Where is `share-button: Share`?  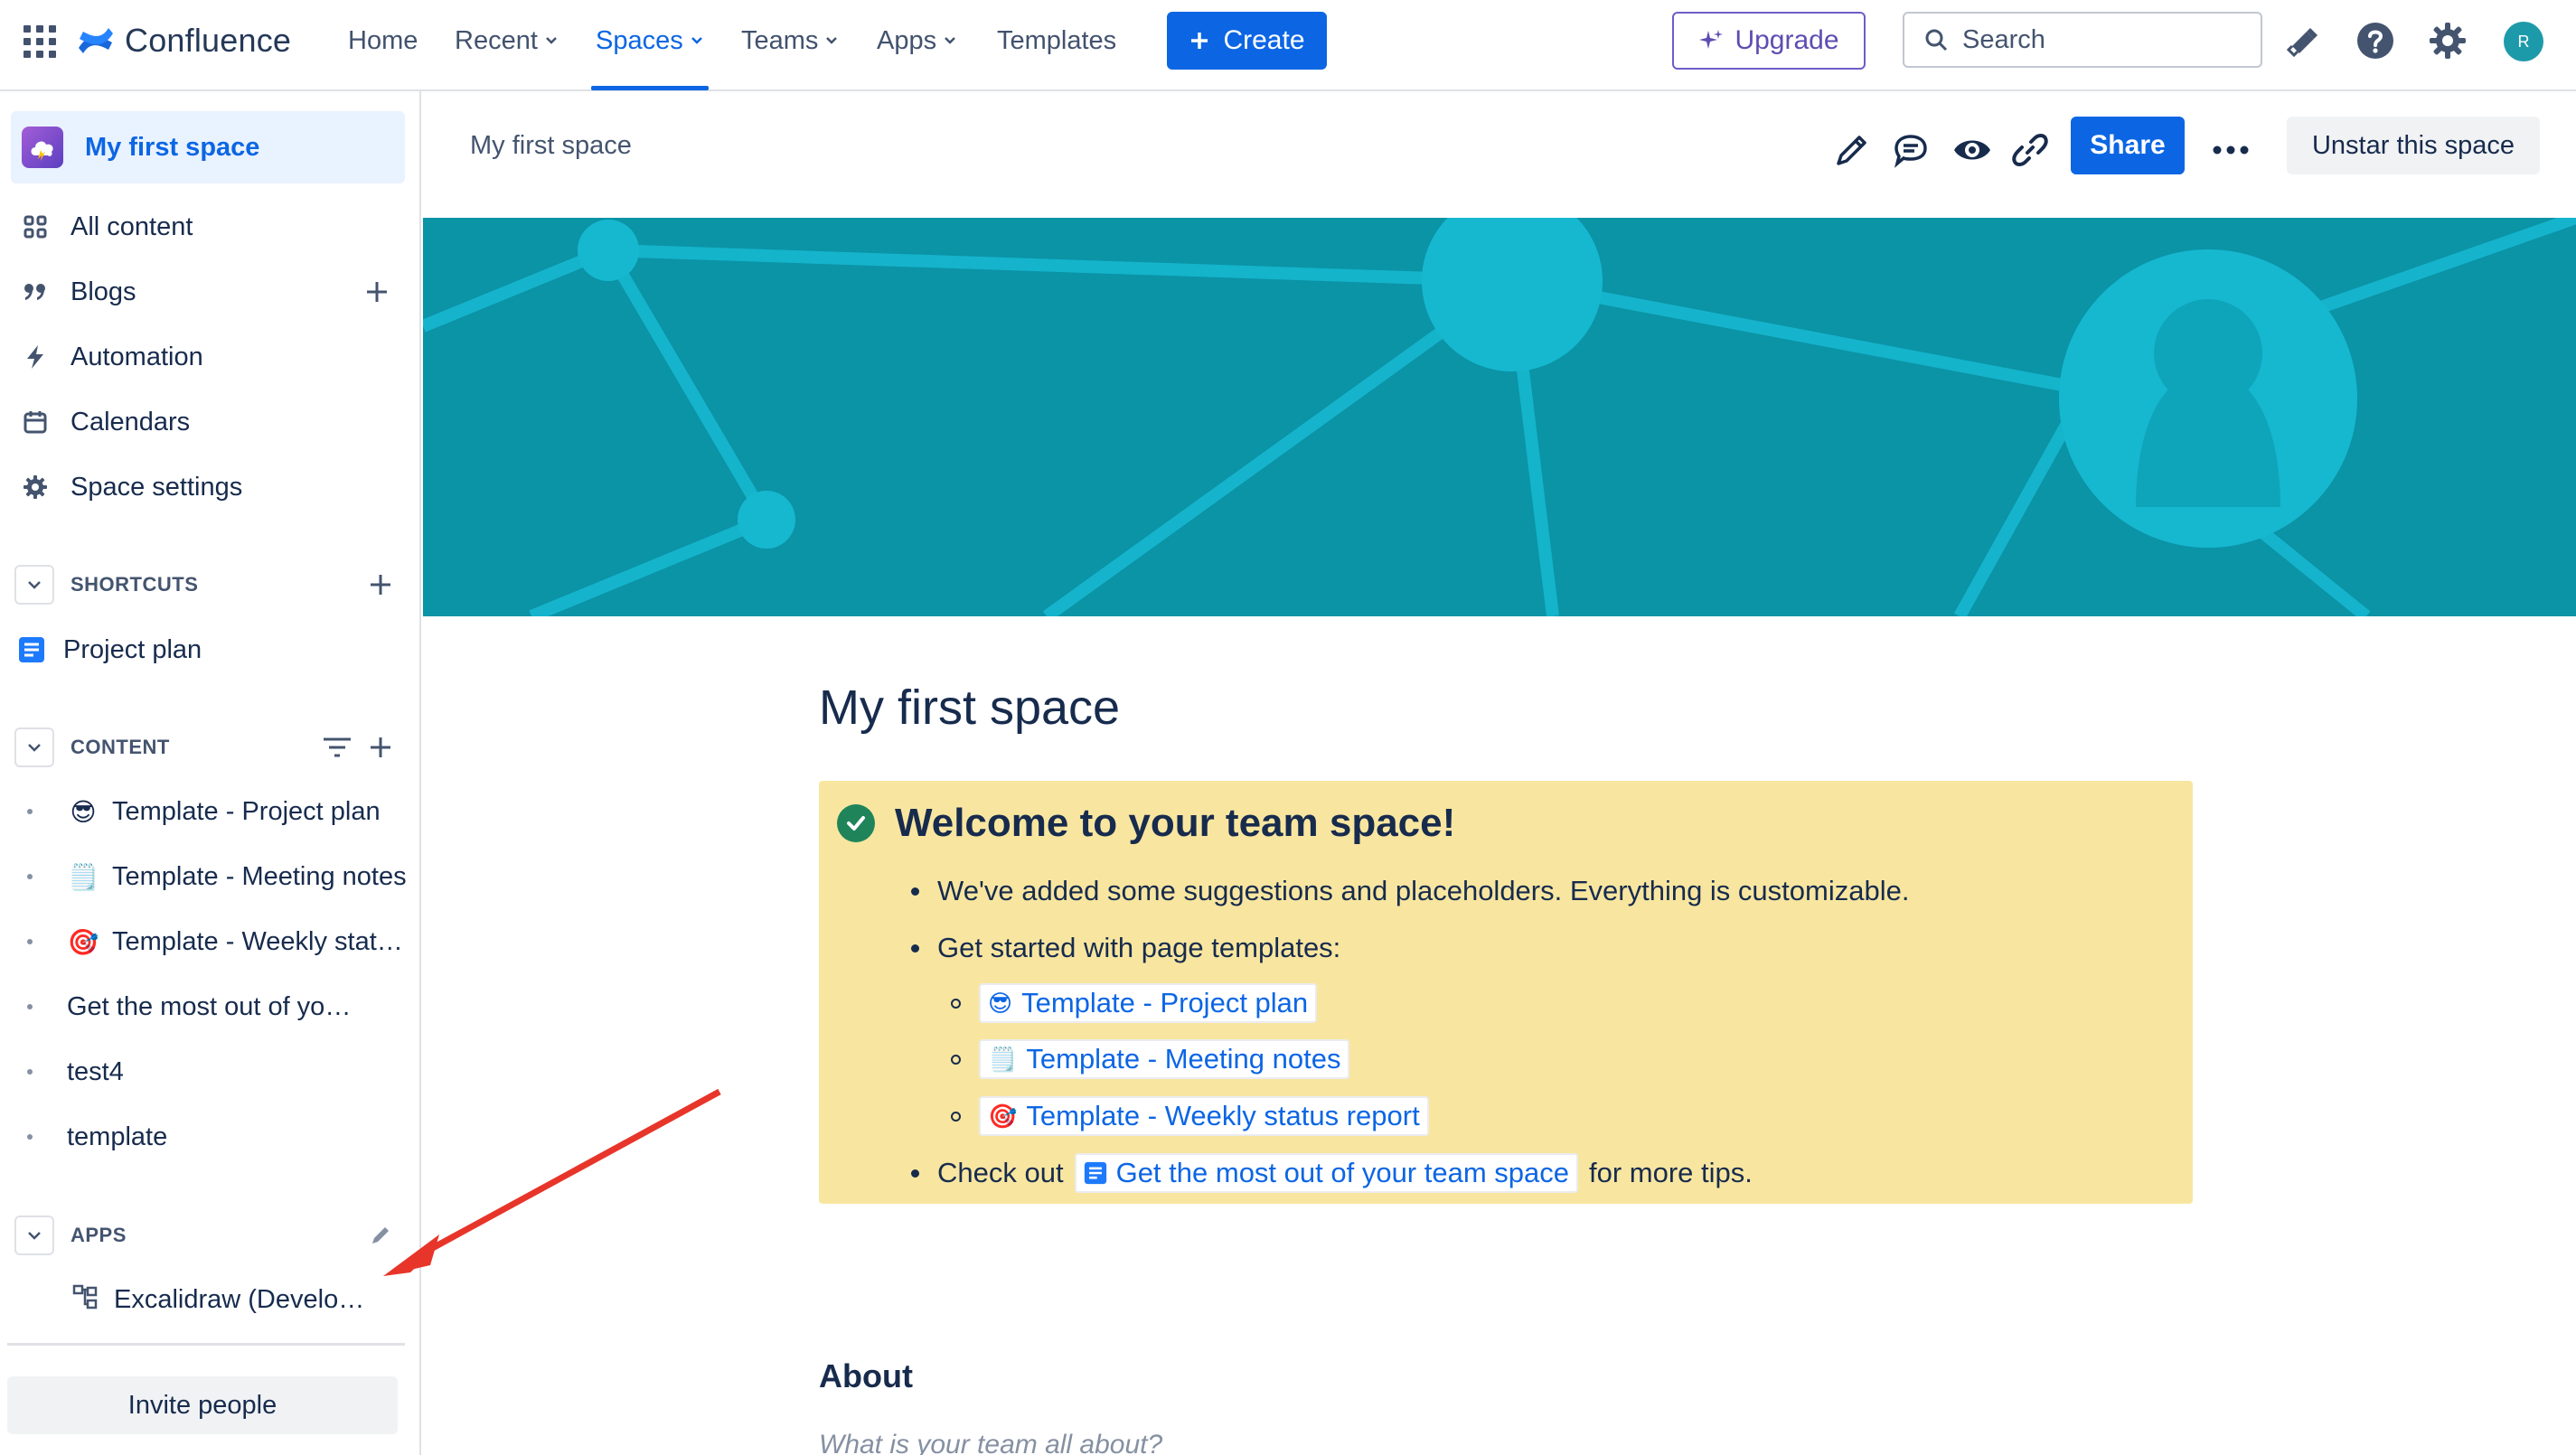 share-button: Share is located at coordinates (2128, 145).